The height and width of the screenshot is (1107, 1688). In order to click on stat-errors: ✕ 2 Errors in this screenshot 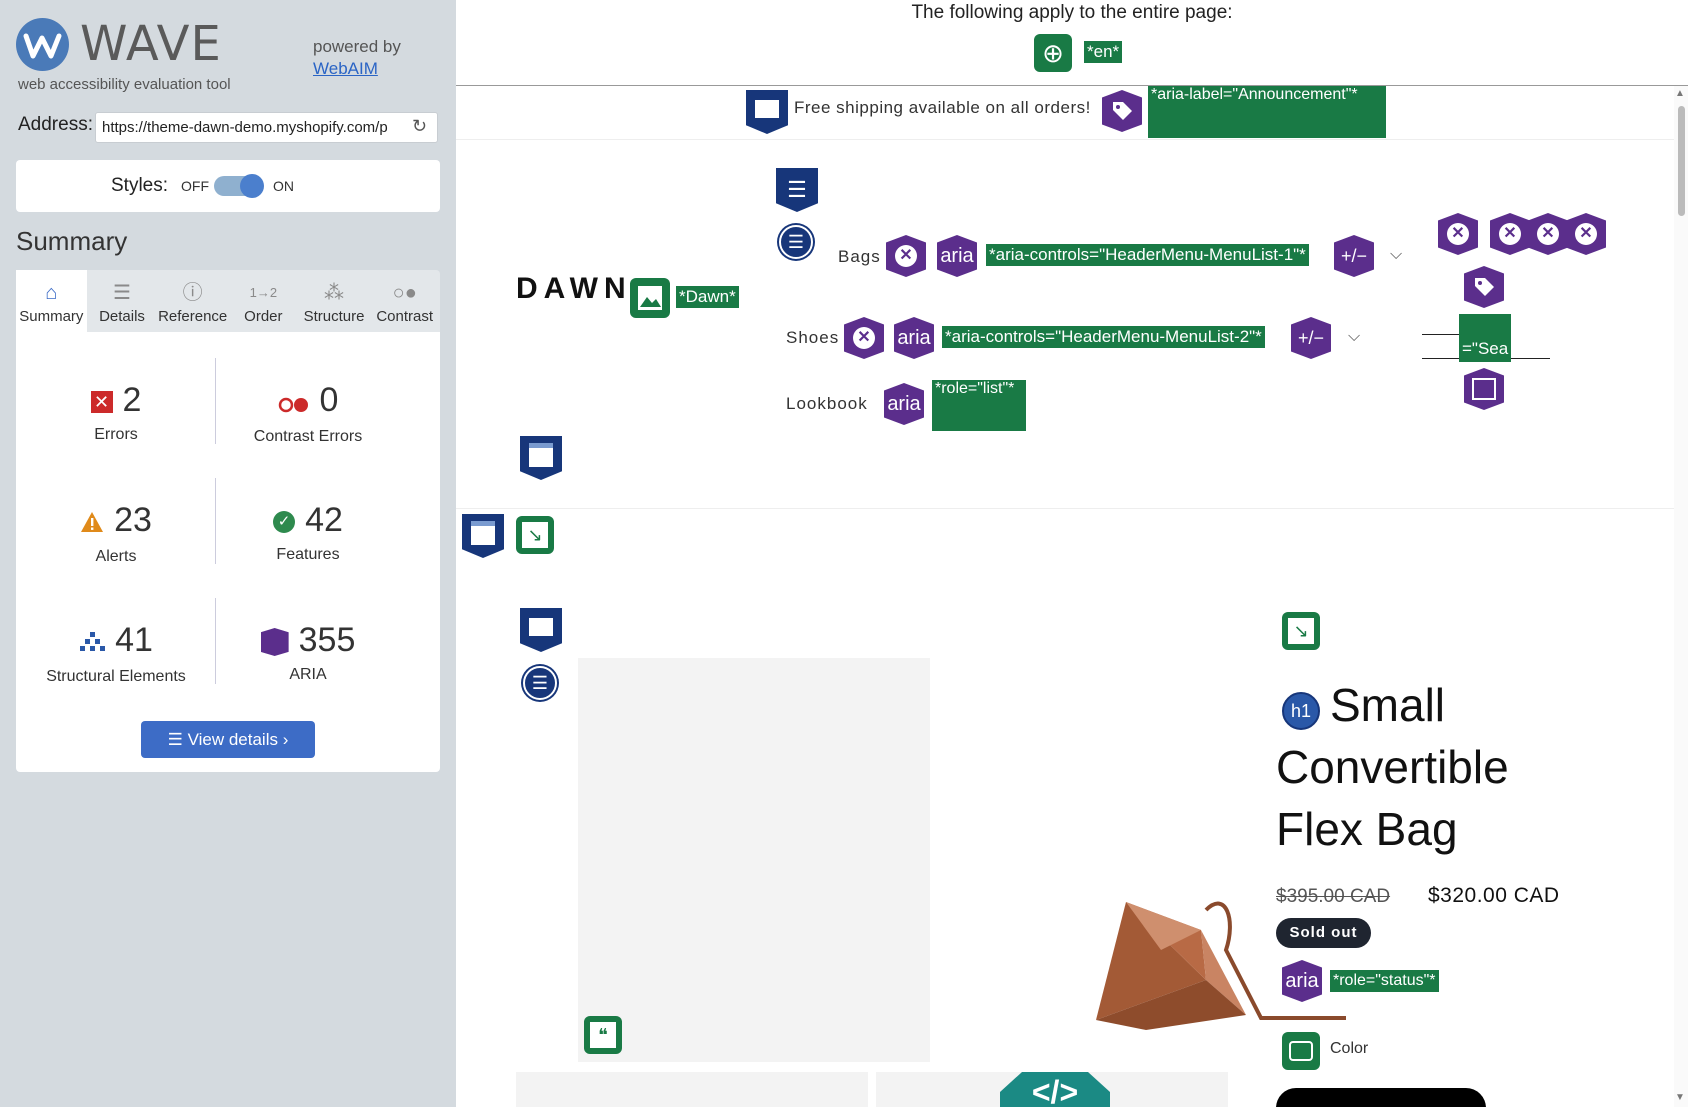, I will do `click(116, 412)`.